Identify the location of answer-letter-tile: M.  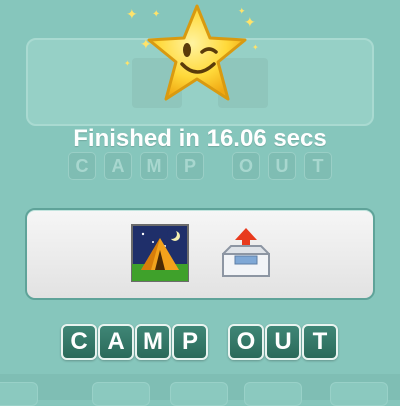
(153, 342).